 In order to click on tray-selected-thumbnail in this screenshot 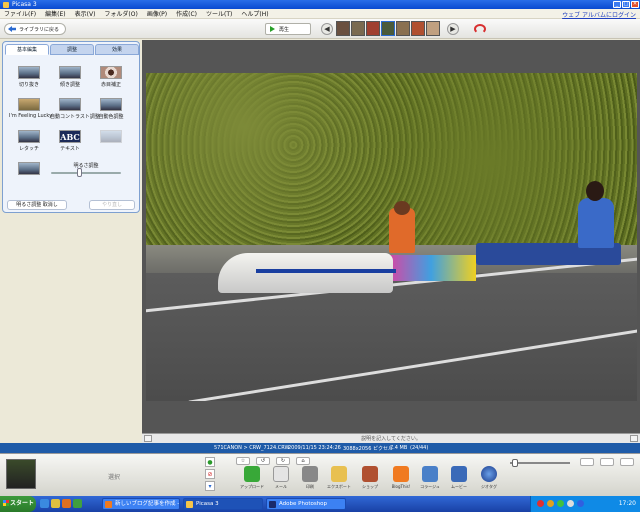, I will do `click(21, 474)`.